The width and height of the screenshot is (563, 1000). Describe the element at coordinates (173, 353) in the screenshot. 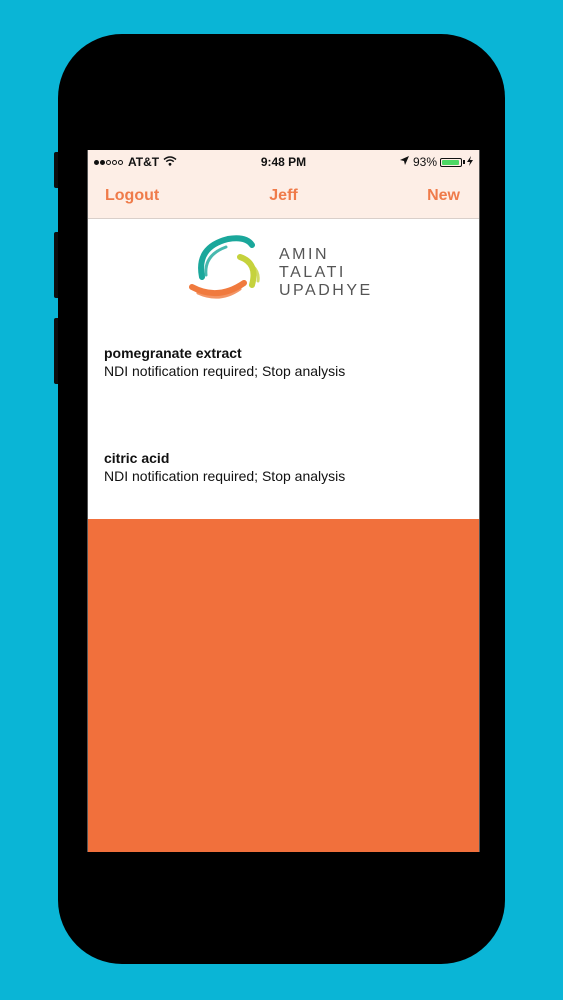

I see `ingredient-name: pomegranate extract` at that location.